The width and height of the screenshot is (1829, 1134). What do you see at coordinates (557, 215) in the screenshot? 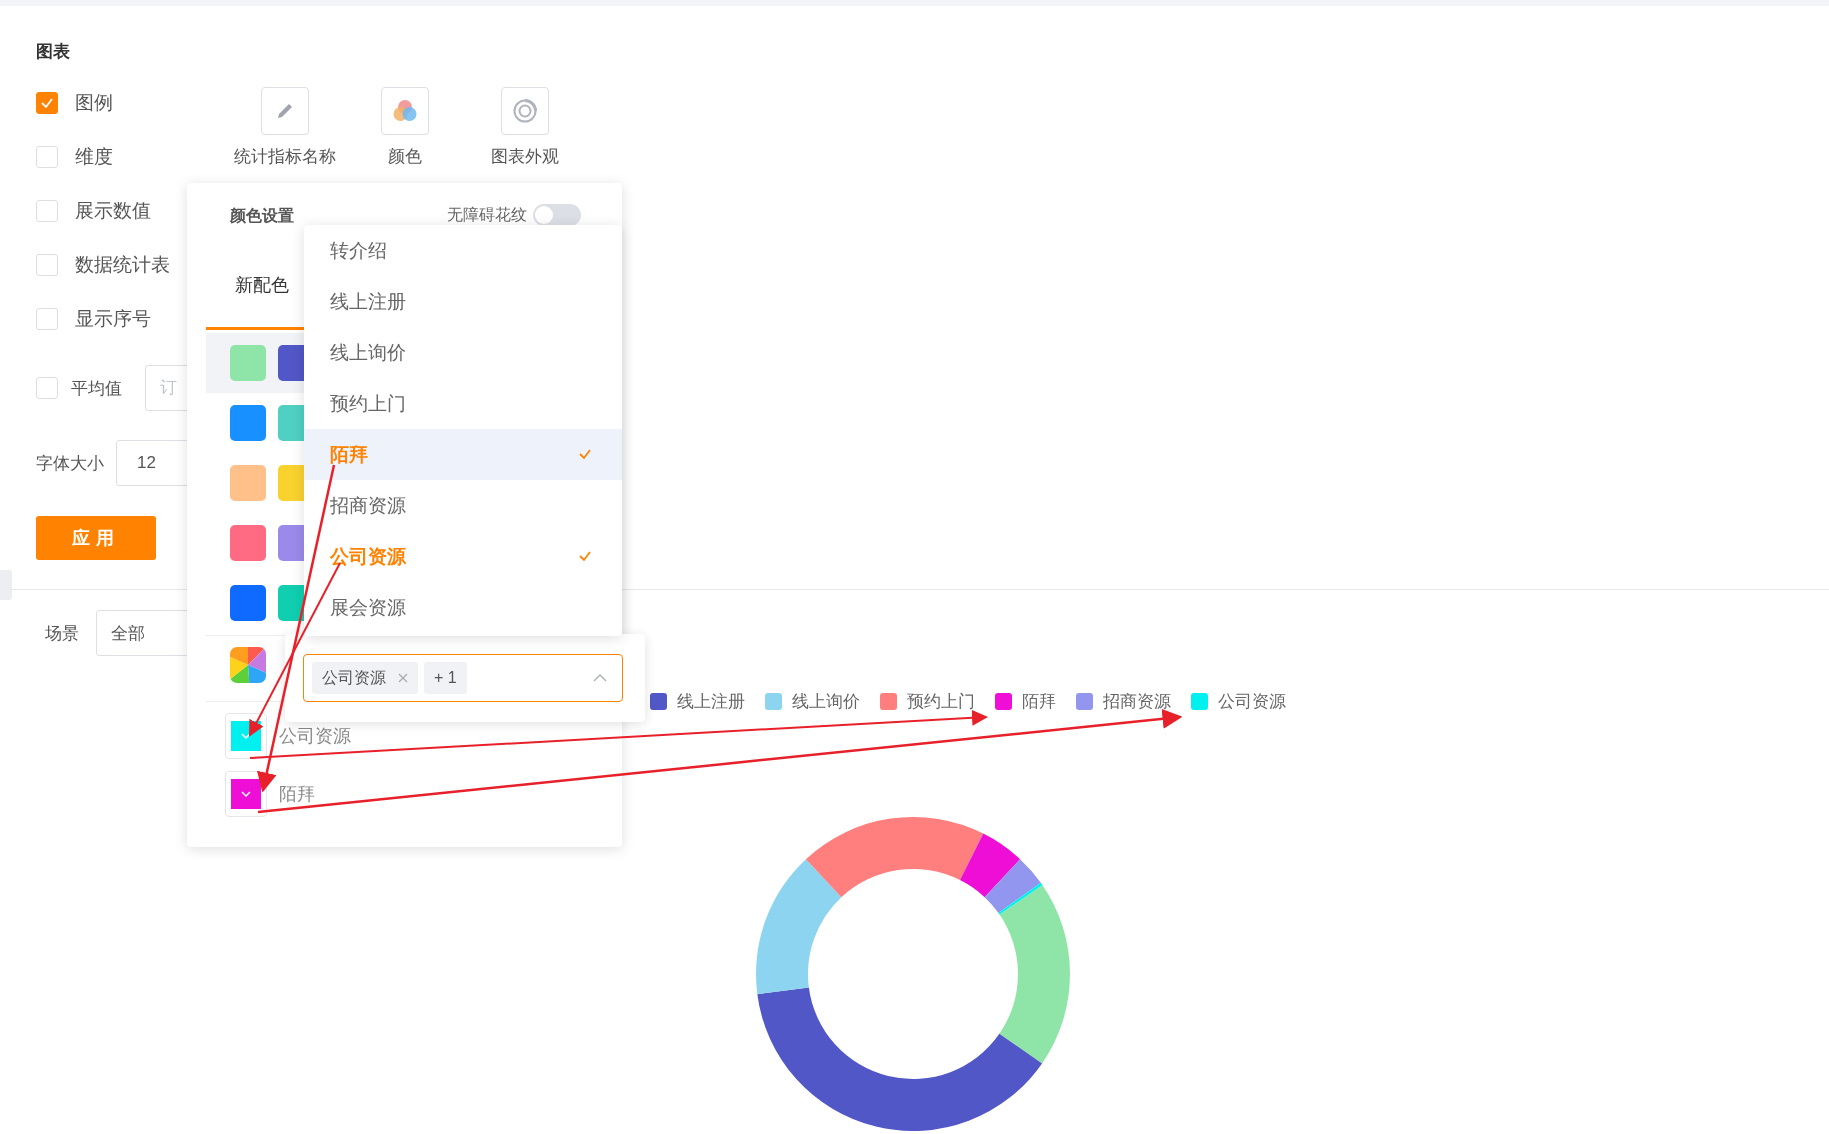
I see `toggle-switch` at bounding box center [557, 215].